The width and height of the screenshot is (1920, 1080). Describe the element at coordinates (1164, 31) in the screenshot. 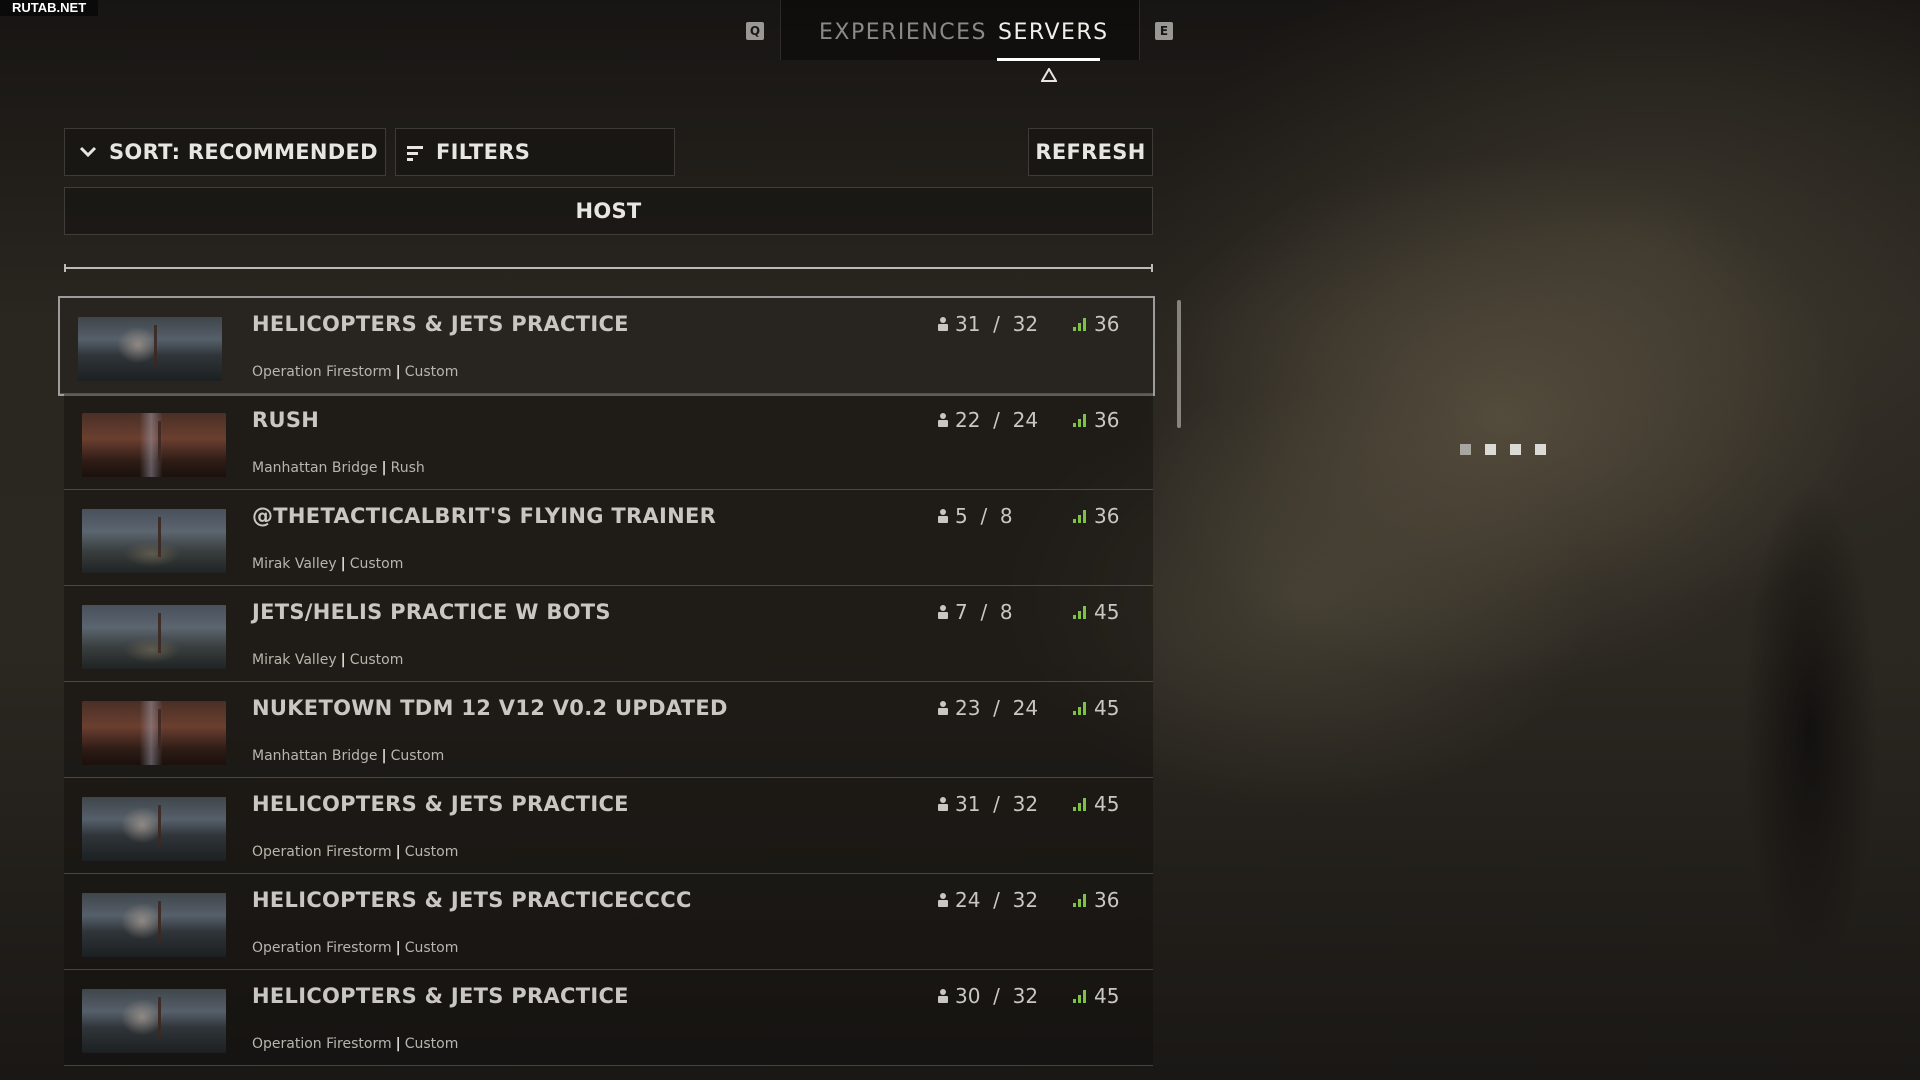

I see `e-key-hint: E` at that location.